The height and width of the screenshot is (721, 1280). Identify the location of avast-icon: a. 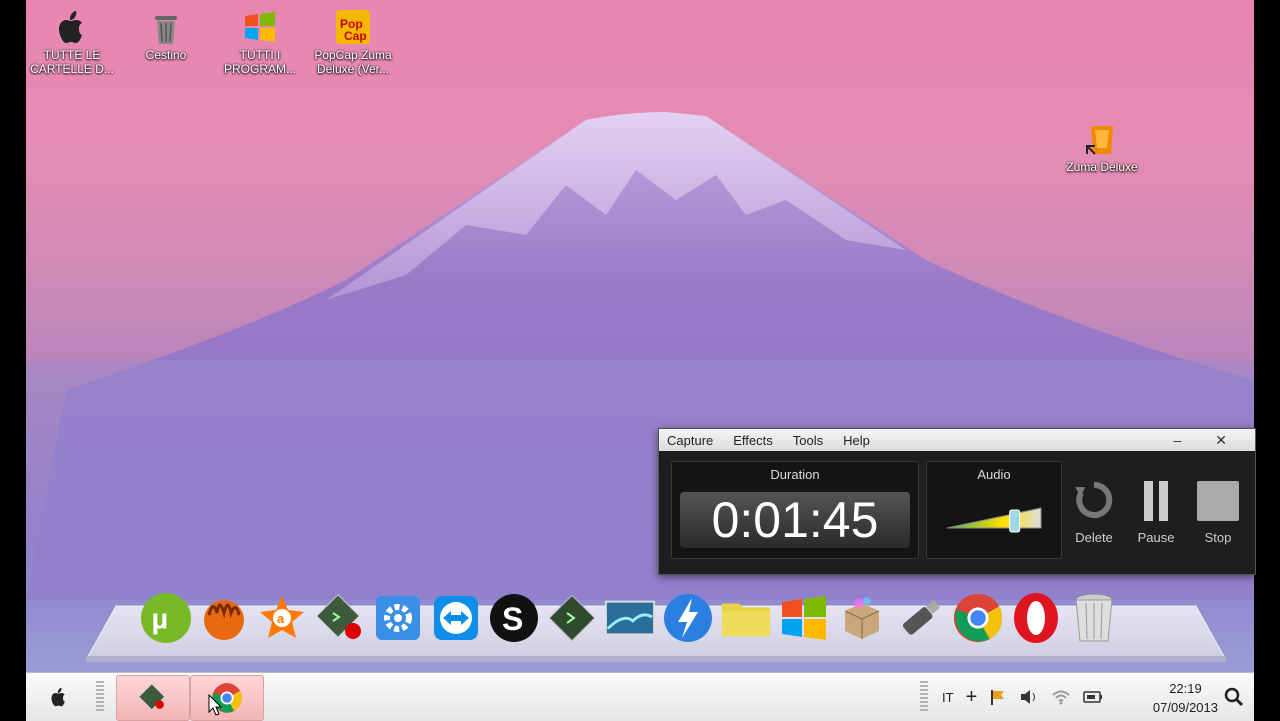
(282, 618).